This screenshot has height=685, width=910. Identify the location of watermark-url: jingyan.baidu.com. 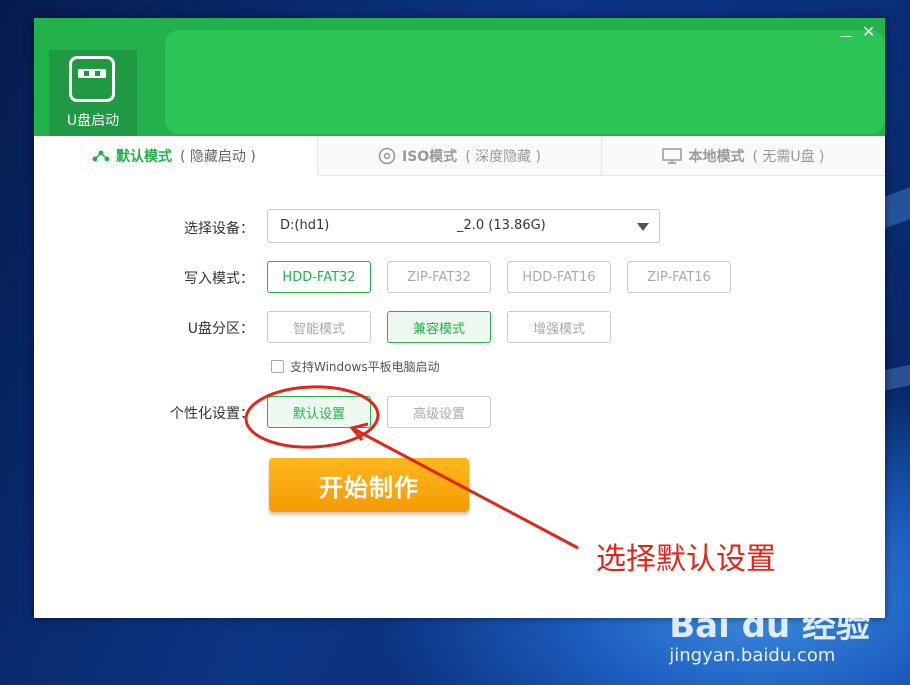
(752, 655).